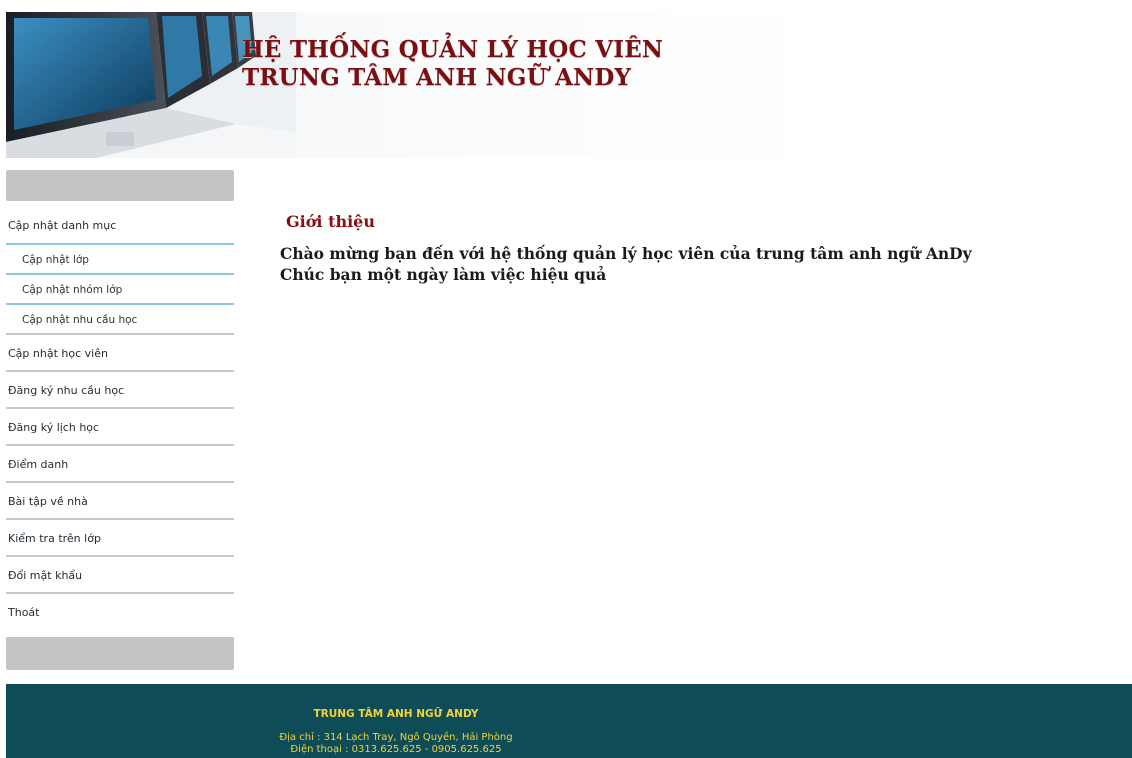  I want to click on sidebar-bottom-cap, so click(120, 653).